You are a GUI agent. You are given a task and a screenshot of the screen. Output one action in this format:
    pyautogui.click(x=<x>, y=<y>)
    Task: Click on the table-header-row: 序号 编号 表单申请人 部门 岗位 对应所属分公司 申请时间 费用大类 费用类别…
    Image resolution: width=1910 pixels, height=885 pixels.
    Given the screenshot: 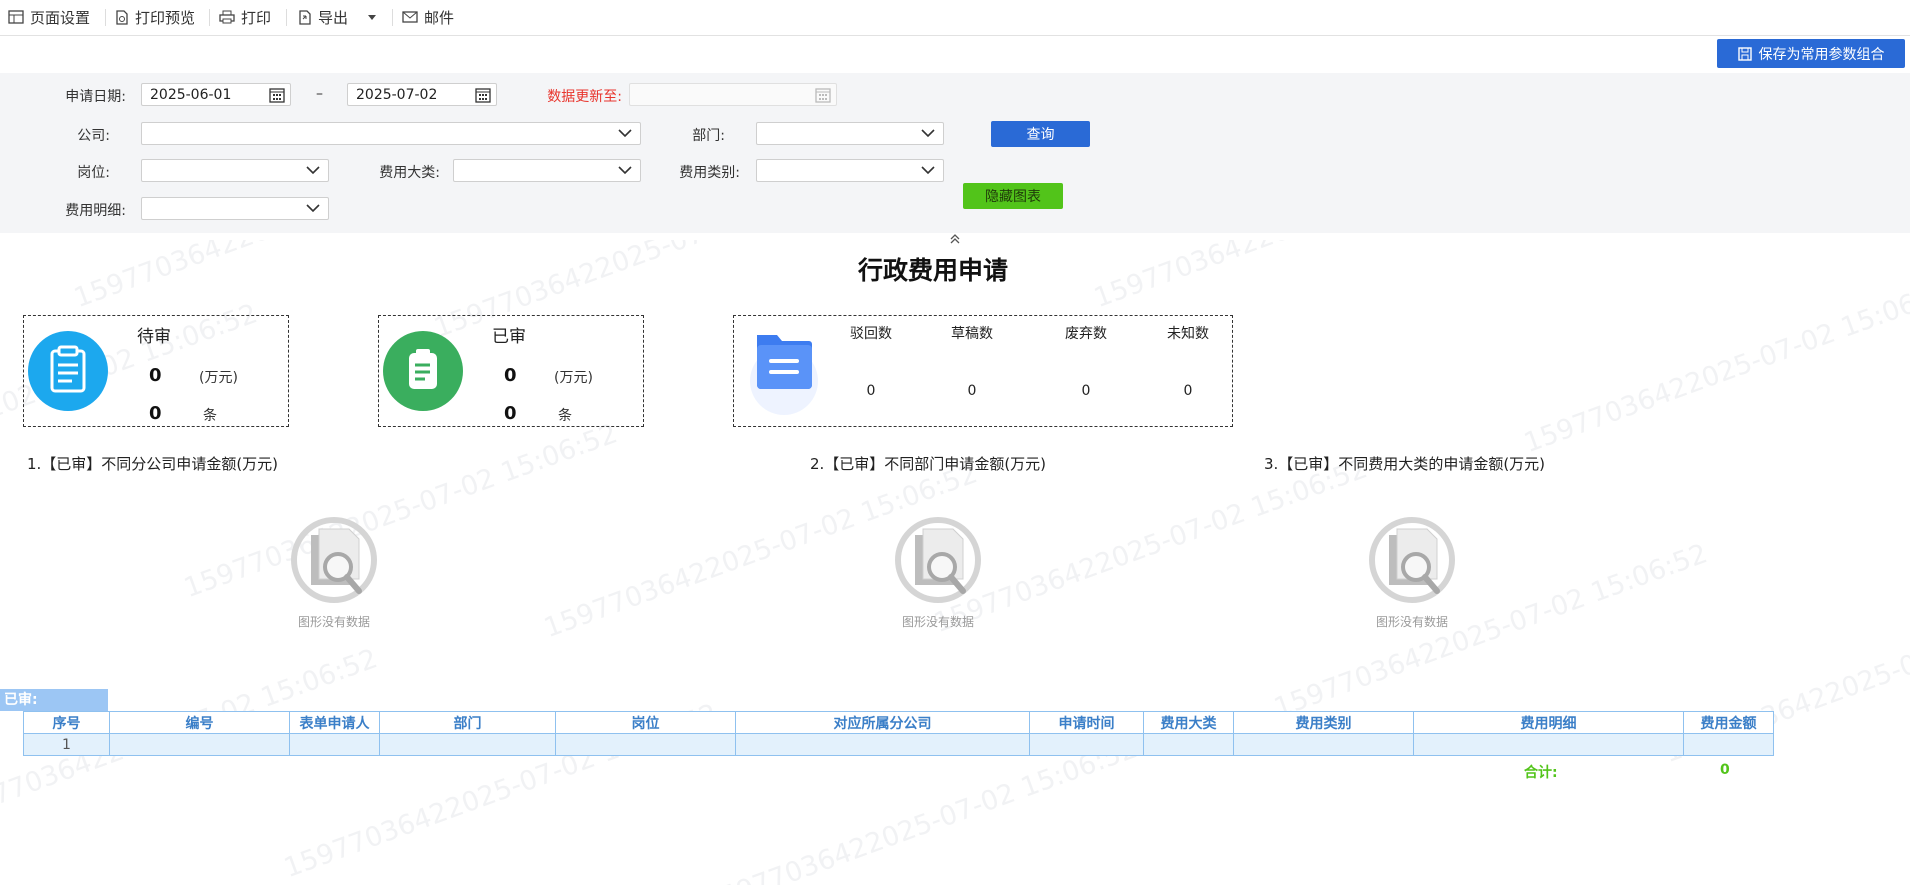 What is the action you would take?
    pyautogui.click(x=898, y=722)
    